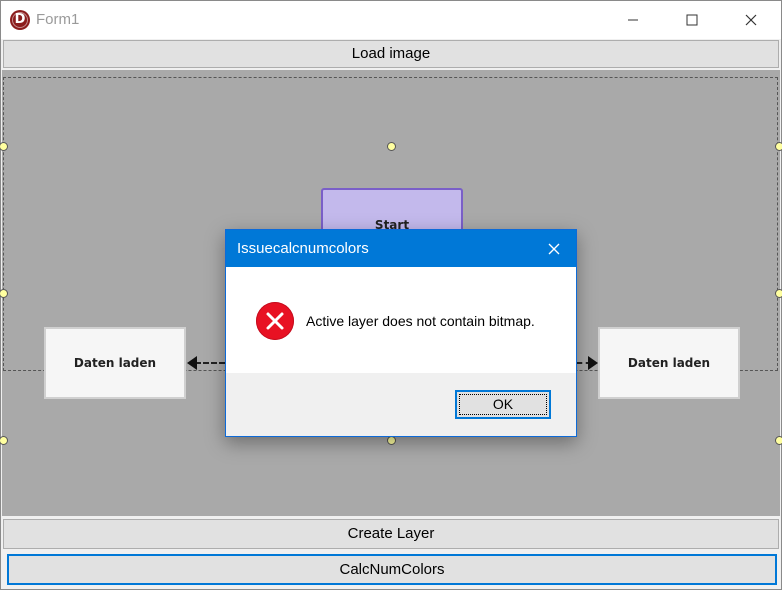  I want to click on right-node-label: Daten laden, so click(669, 363).